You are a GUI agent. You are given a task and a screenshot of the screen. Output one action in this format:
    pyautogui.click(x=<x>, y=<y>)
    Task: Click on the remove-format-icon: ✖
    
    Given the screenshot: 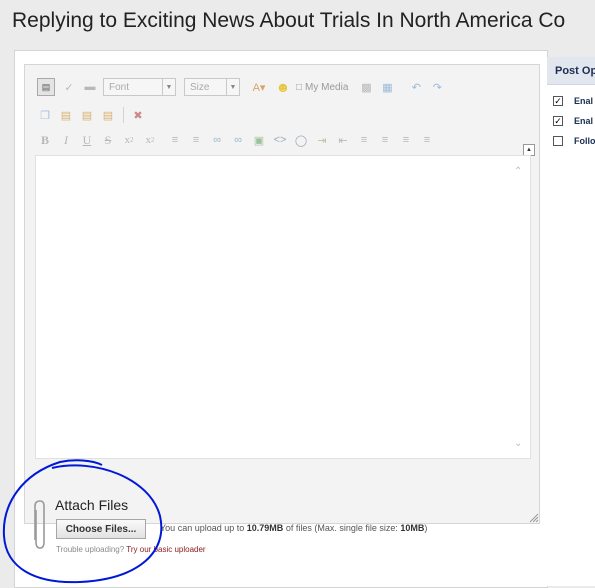 What is the action you would take?
    pyautogui.click(x=138, y=115)
    